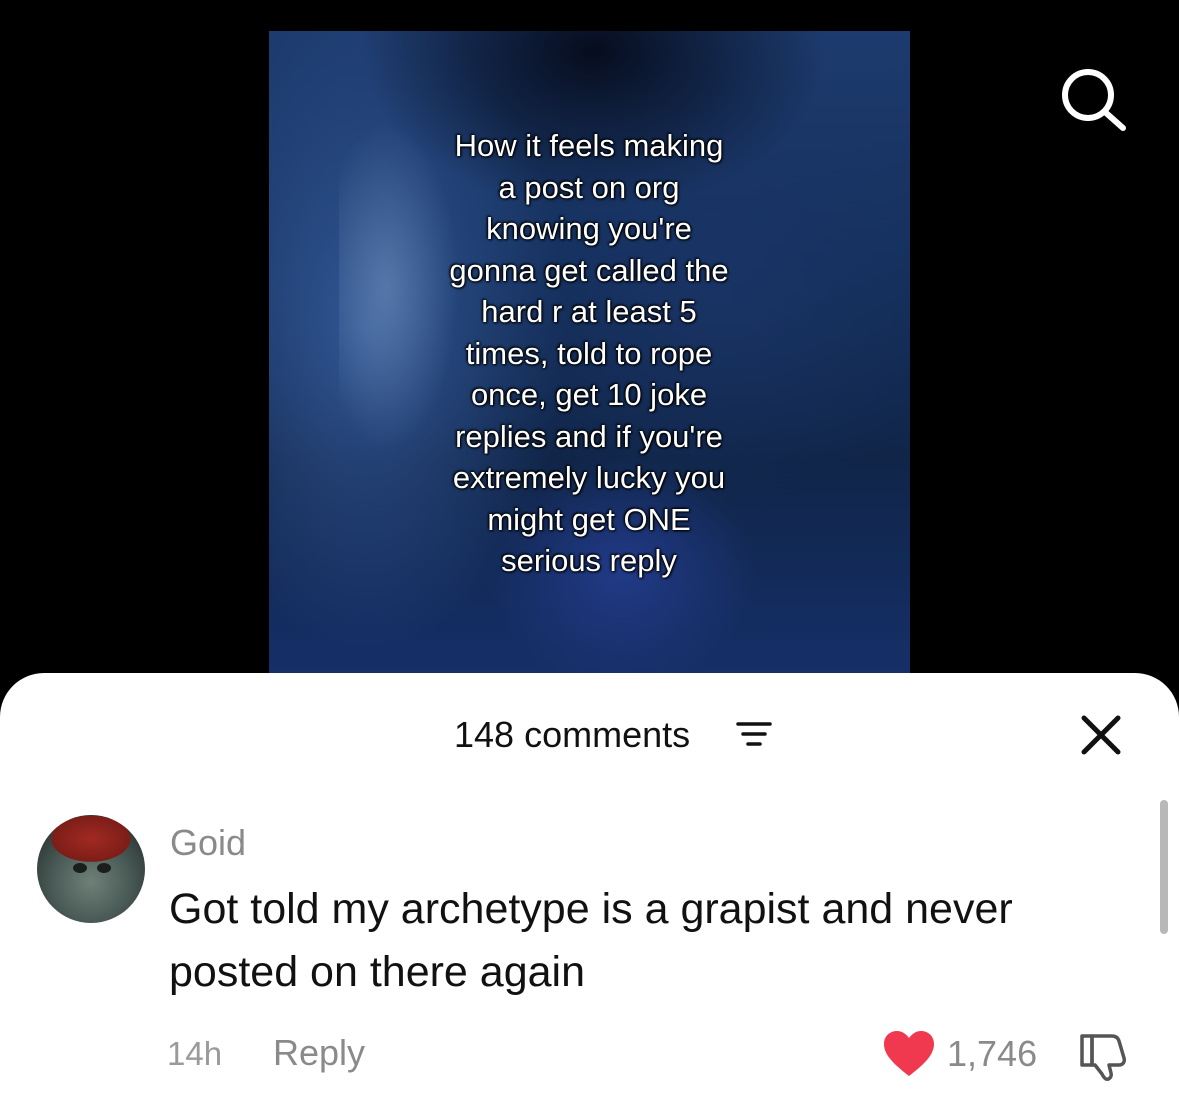  What do you see at coordinates (992, 1053) in the screenshot?
I see `like-count: 1,746` at bounding box center [992, 1053].